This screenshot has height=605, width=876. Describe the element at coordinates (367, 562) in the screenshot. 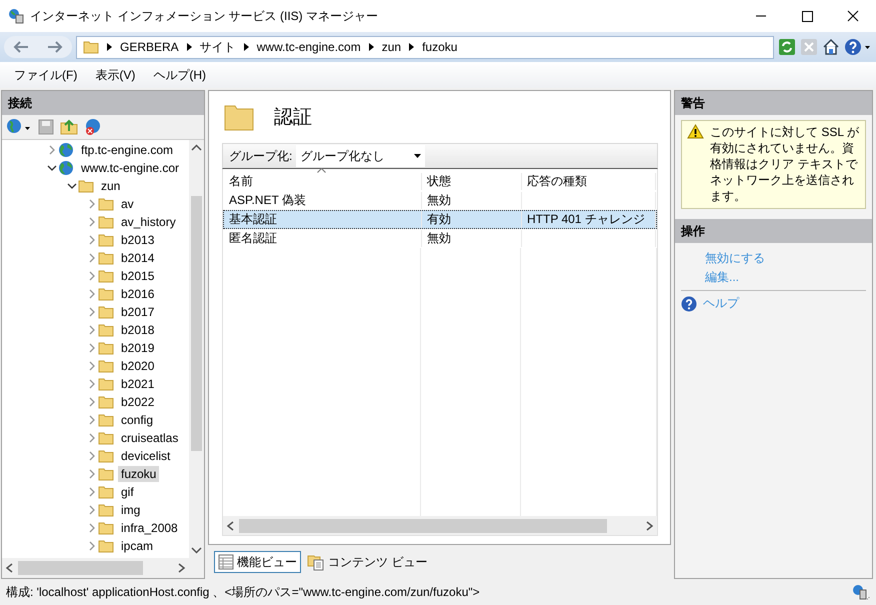

I see `view-tab: コンテンツ ビュー` at that location.